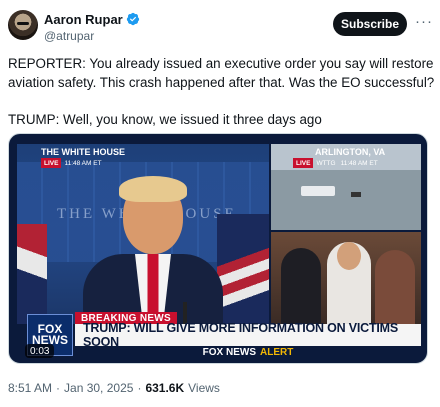 This screenshot has height=407, width=440. Describe the element at coordinates (370, 24) in the screenshot. I see `subscribe-button: Subscribe` at that location.